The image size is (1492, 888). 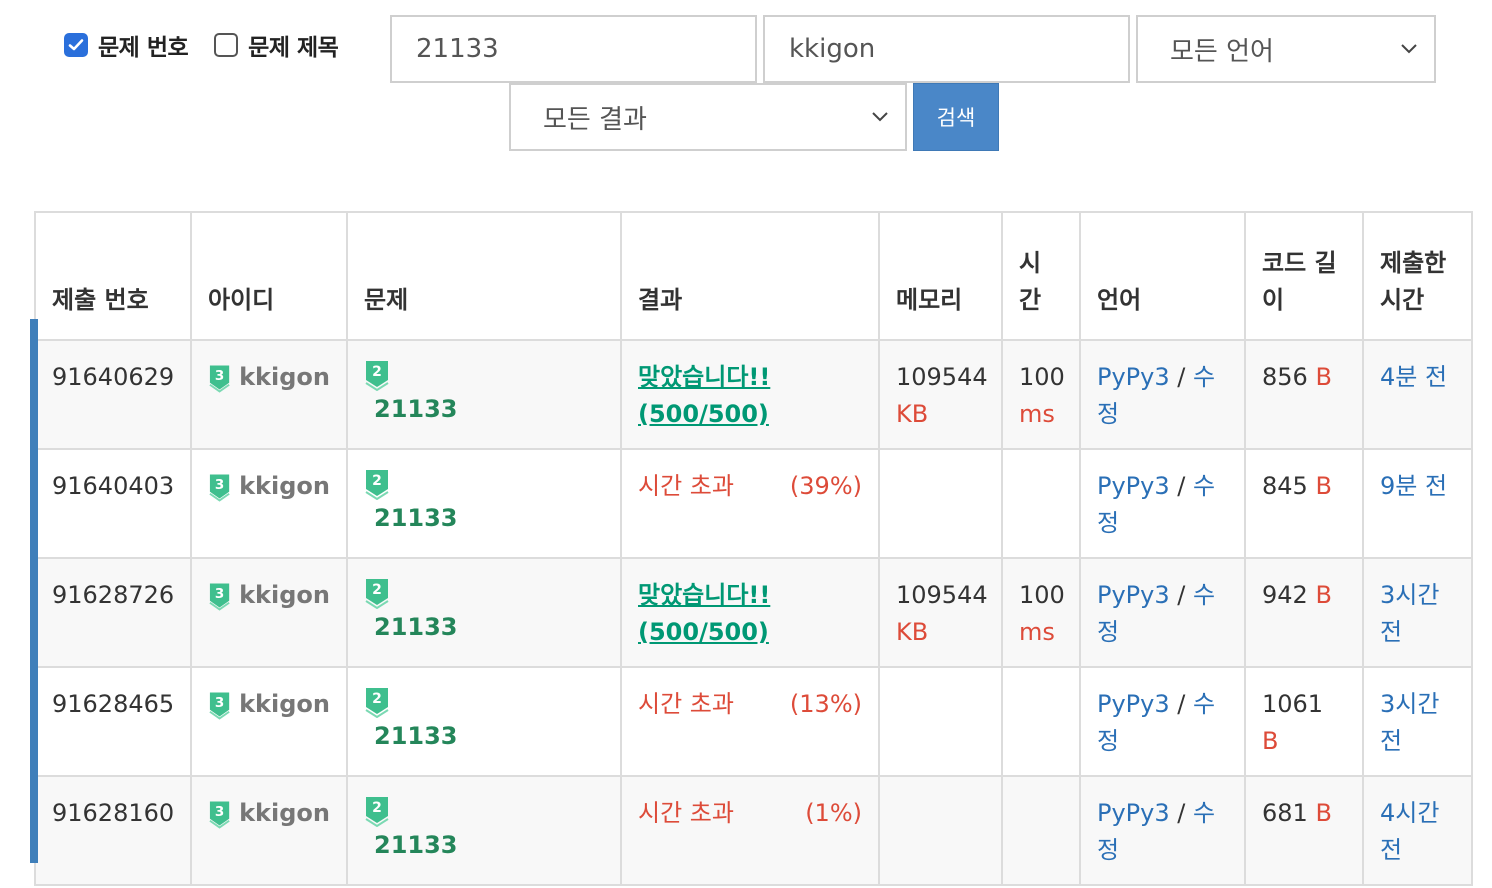 What do you see at coordinates (113, 721) in the screenshot?
I see `submission-id: 91628465` at bounding box center [113, 721].